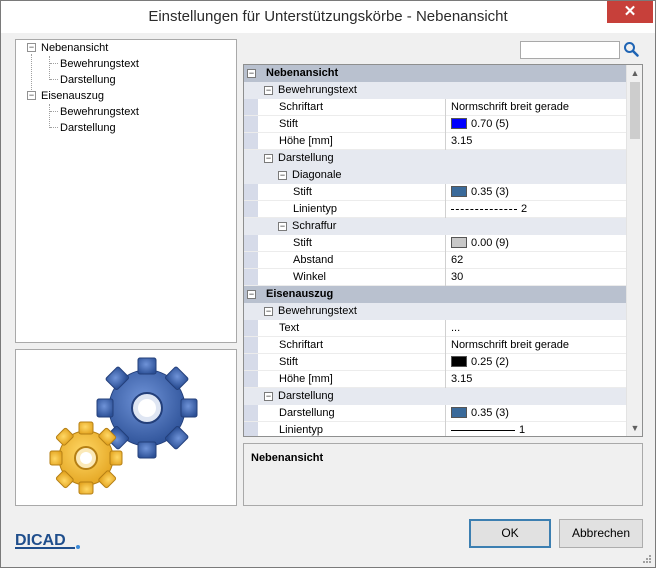 The height and width of the screenshot is (568, 656). Describe the element at coordinates (635, 110) in the screenshot. I see `scroll-thumb` at that location.